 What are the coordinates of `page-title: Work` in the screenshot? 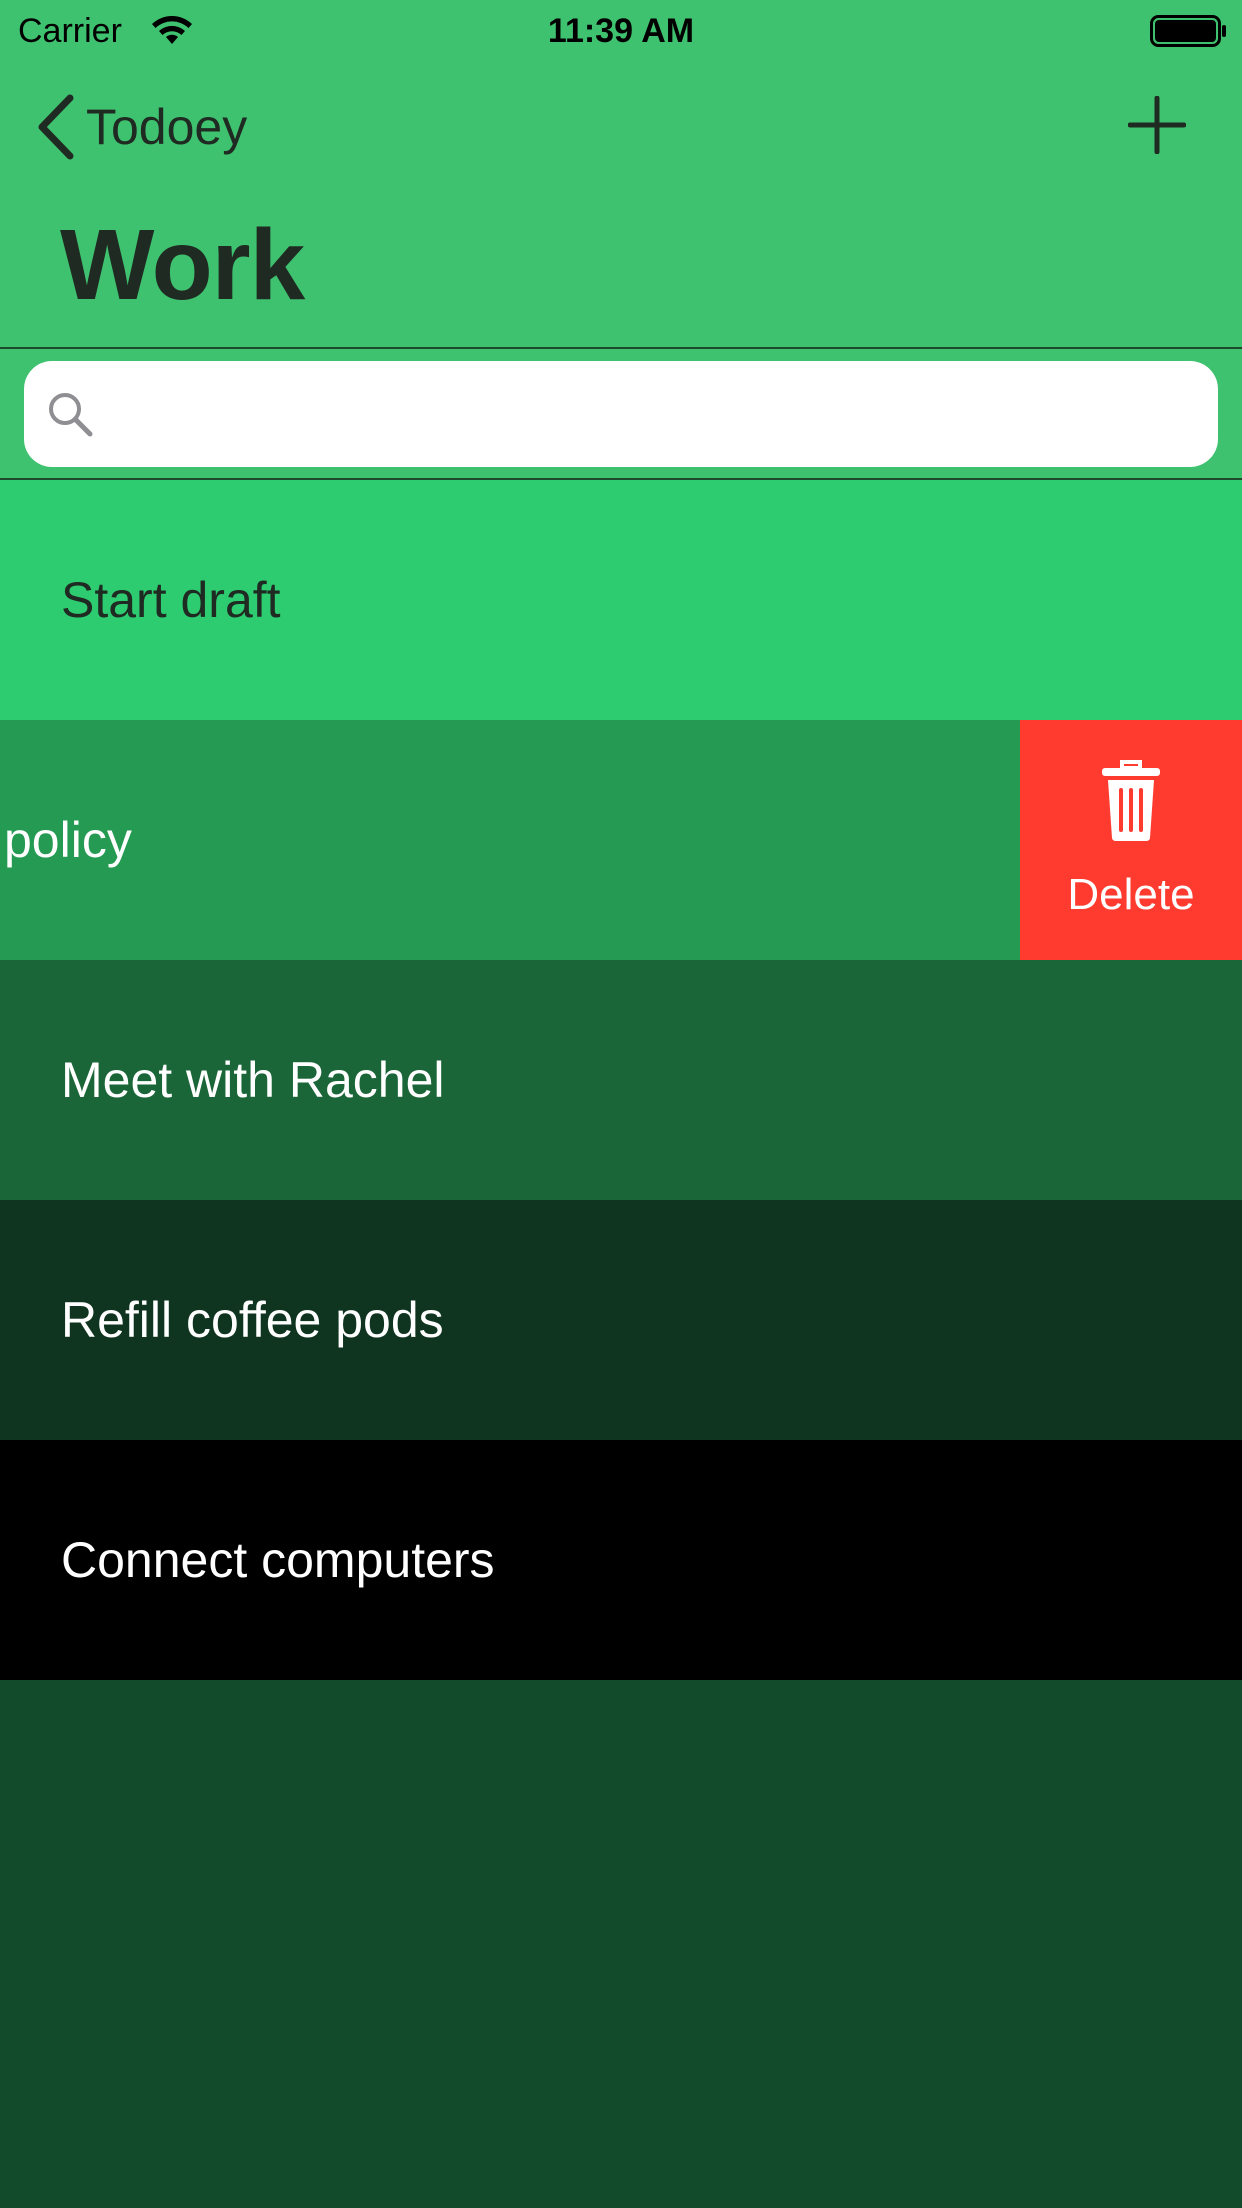 It's located at (182, 265).